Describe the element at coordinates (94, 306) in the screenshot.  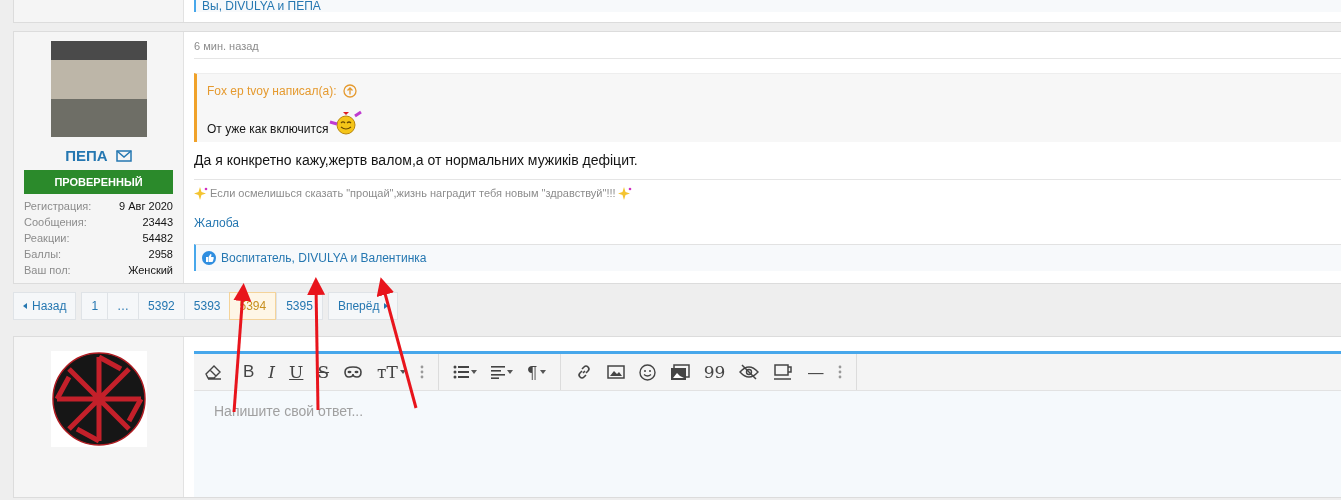
I see `page-button: 1` at that location.